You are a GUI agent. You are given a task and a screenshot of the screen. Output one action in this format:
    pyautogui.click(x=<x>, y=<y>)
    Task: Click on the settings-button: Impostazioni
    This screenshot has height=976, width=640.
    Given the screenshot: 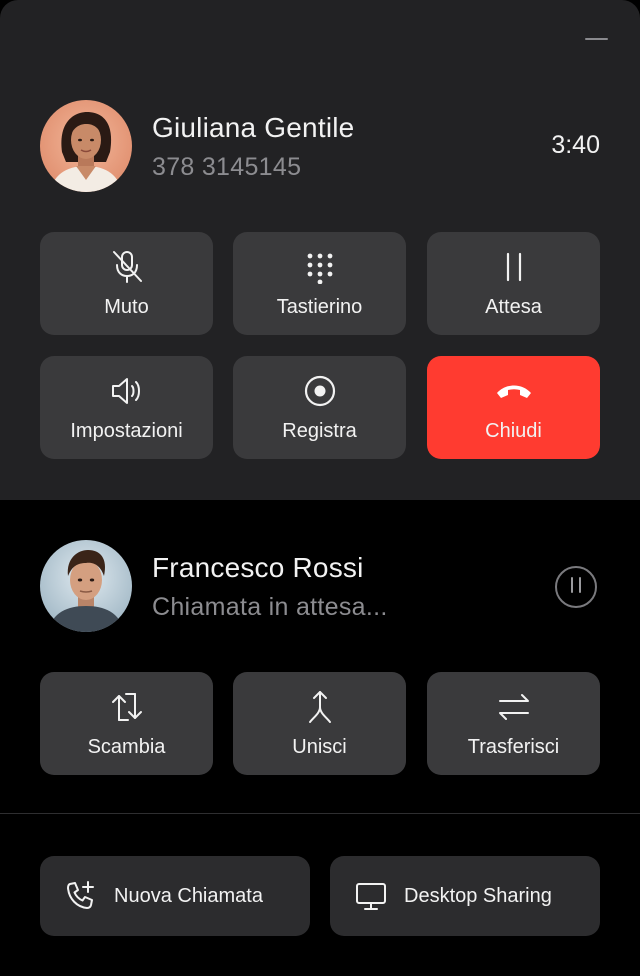 What is the action you would take?
    pyautogui.click(x=126, y=407)
    